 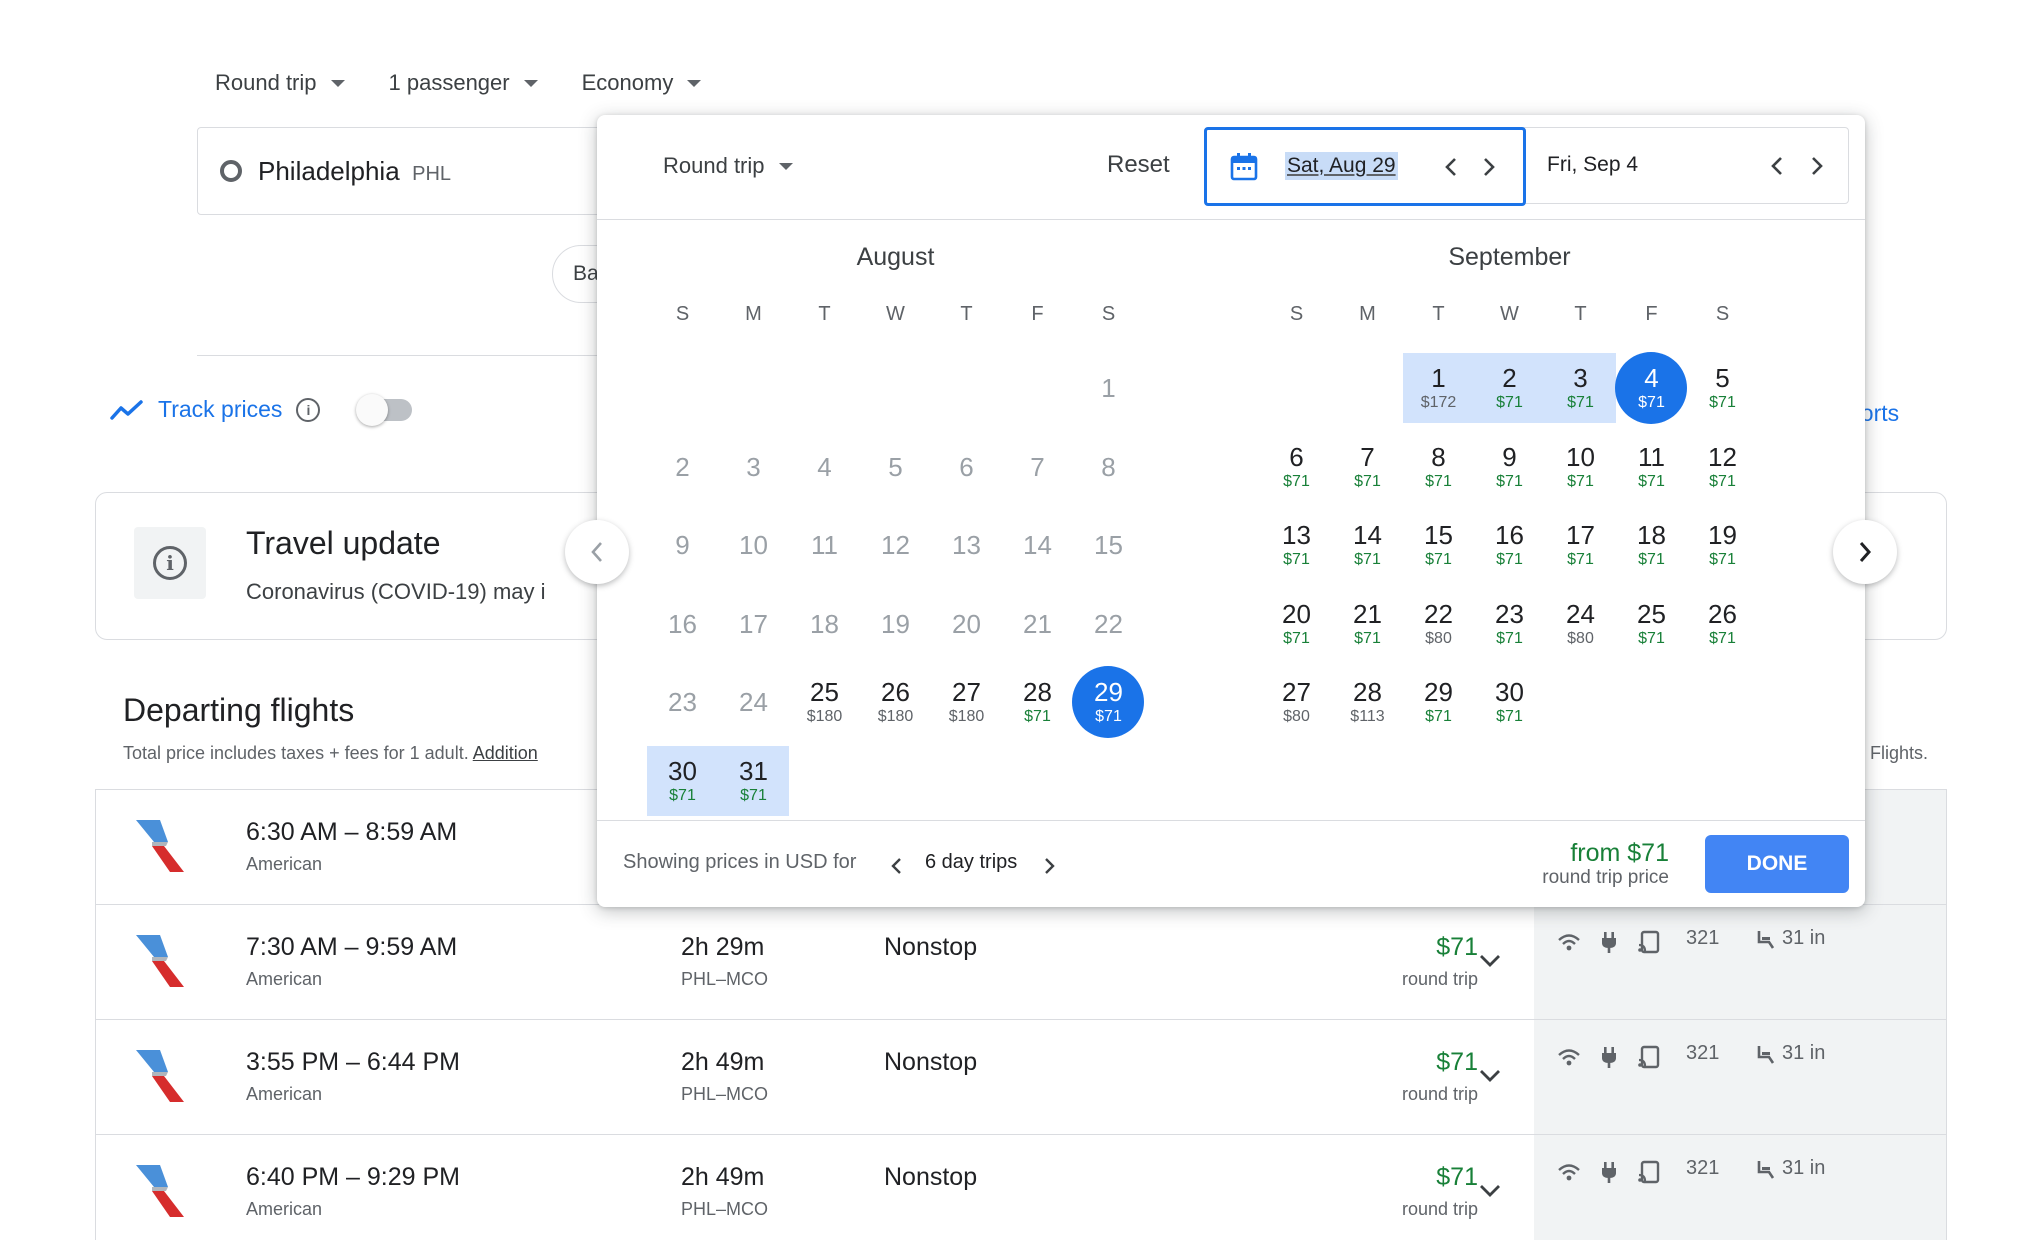 I want to click on calendar-day: 14 $71, so click(x=1367, y=545).